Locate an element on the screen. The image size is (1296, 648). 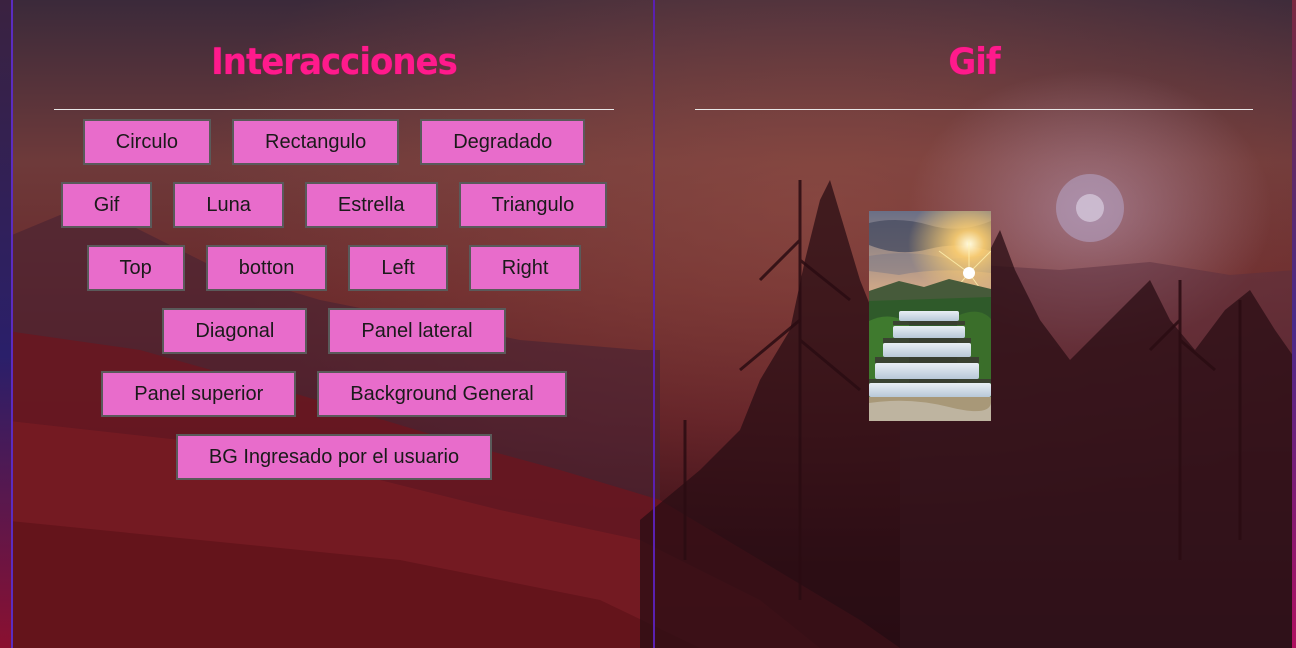
panel-divider is located at coordinates (654, 324).